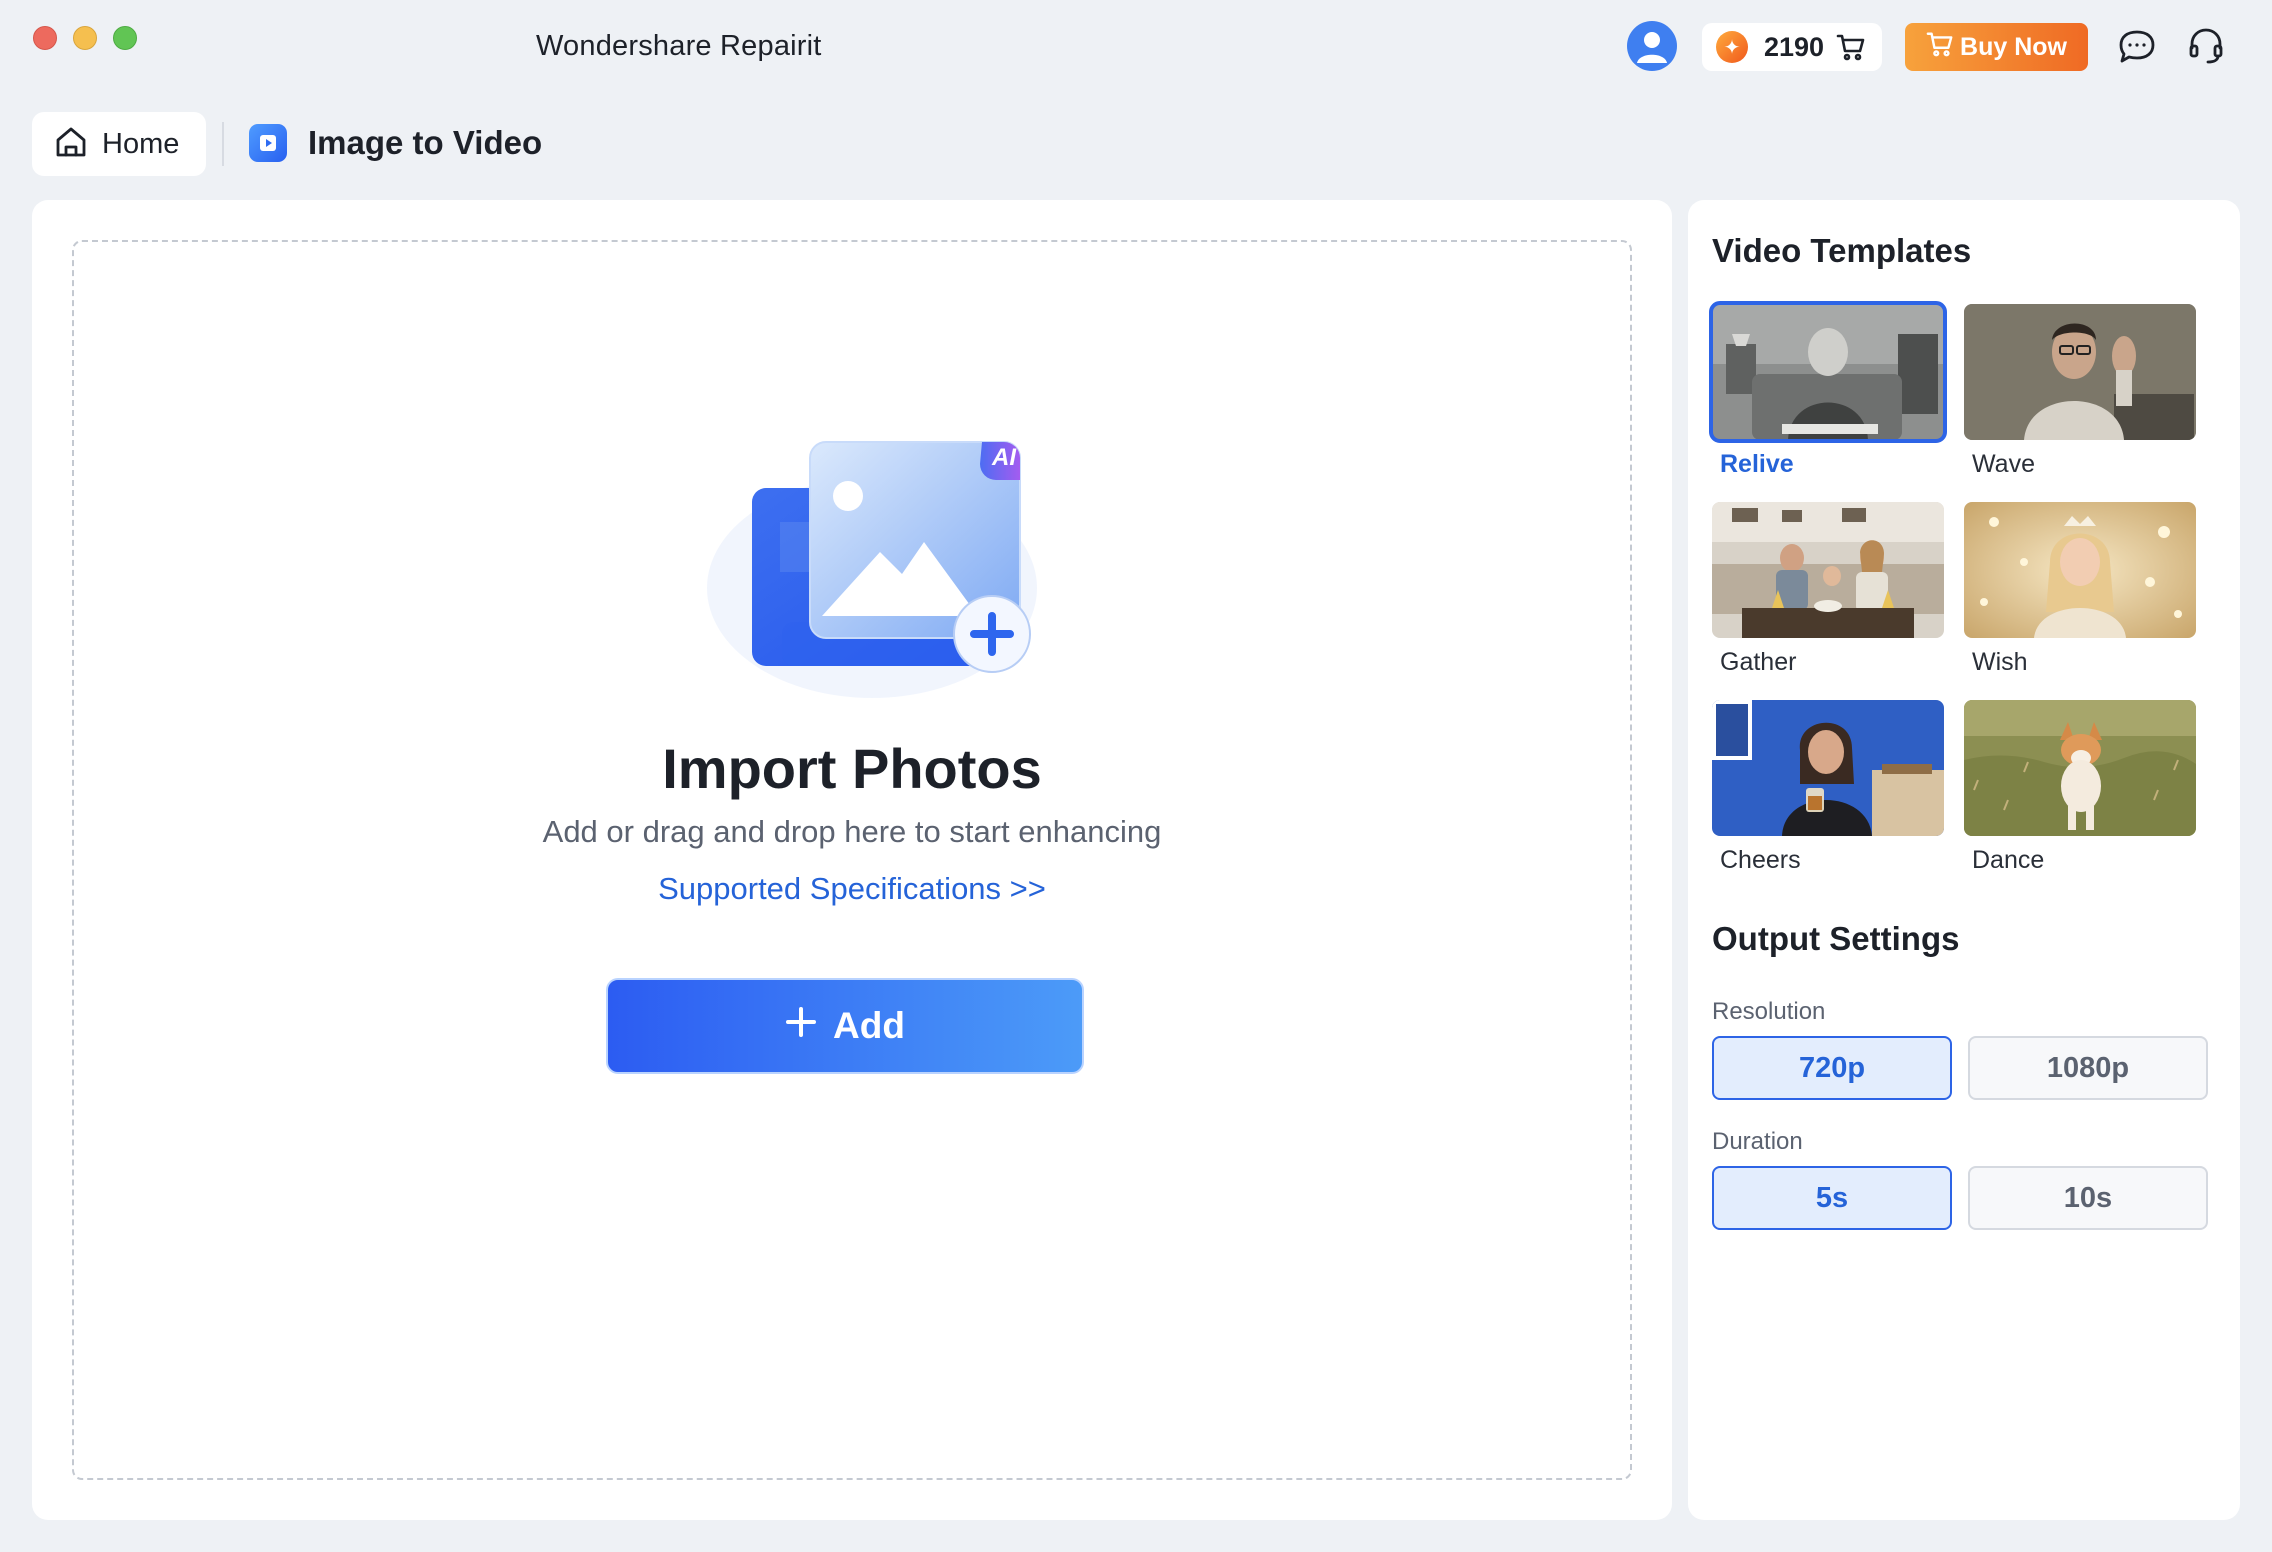 This screenshot has height=1552, width=2272. I want to click on buy-now-button: Buy Now, so click(1996, 47).